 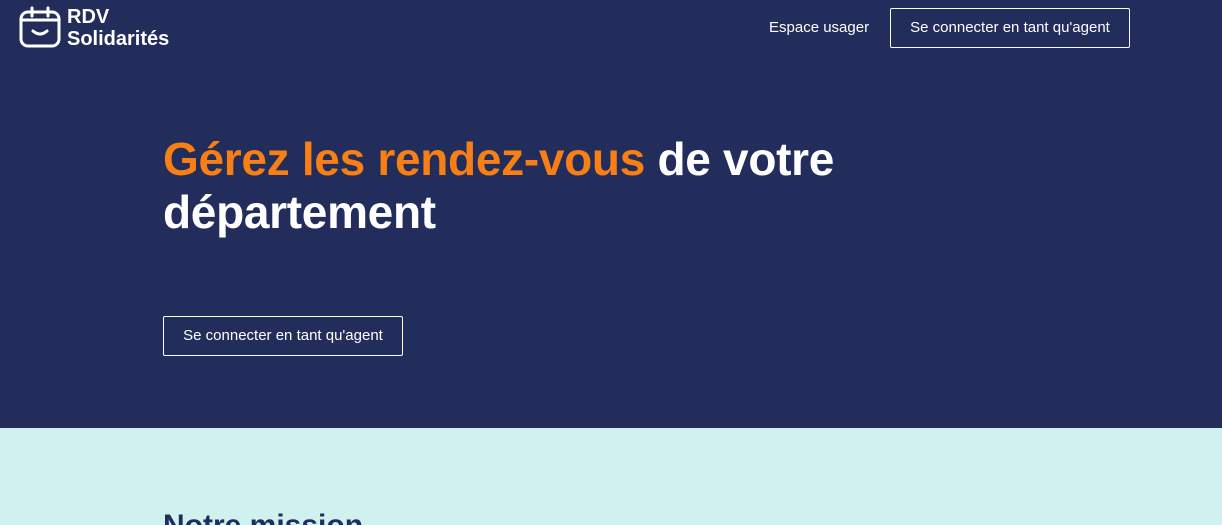 I want to click on brand-logo: RDV Solidarités, so click(x=94, y=28).